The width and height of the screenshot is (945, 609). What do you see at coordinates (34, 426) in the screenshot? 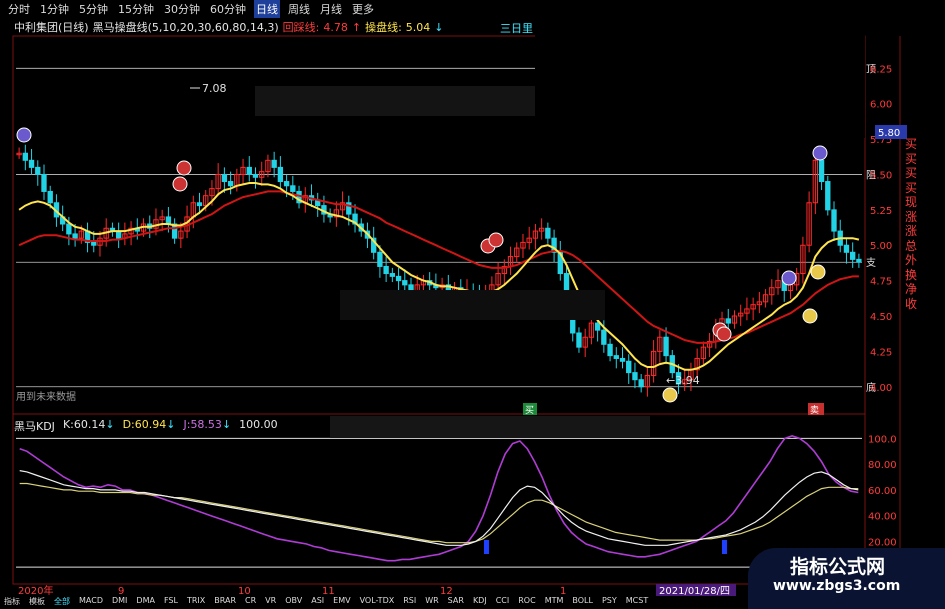
I see `kdj-name: 黑马KDJ` at bounding box center [34, 426].